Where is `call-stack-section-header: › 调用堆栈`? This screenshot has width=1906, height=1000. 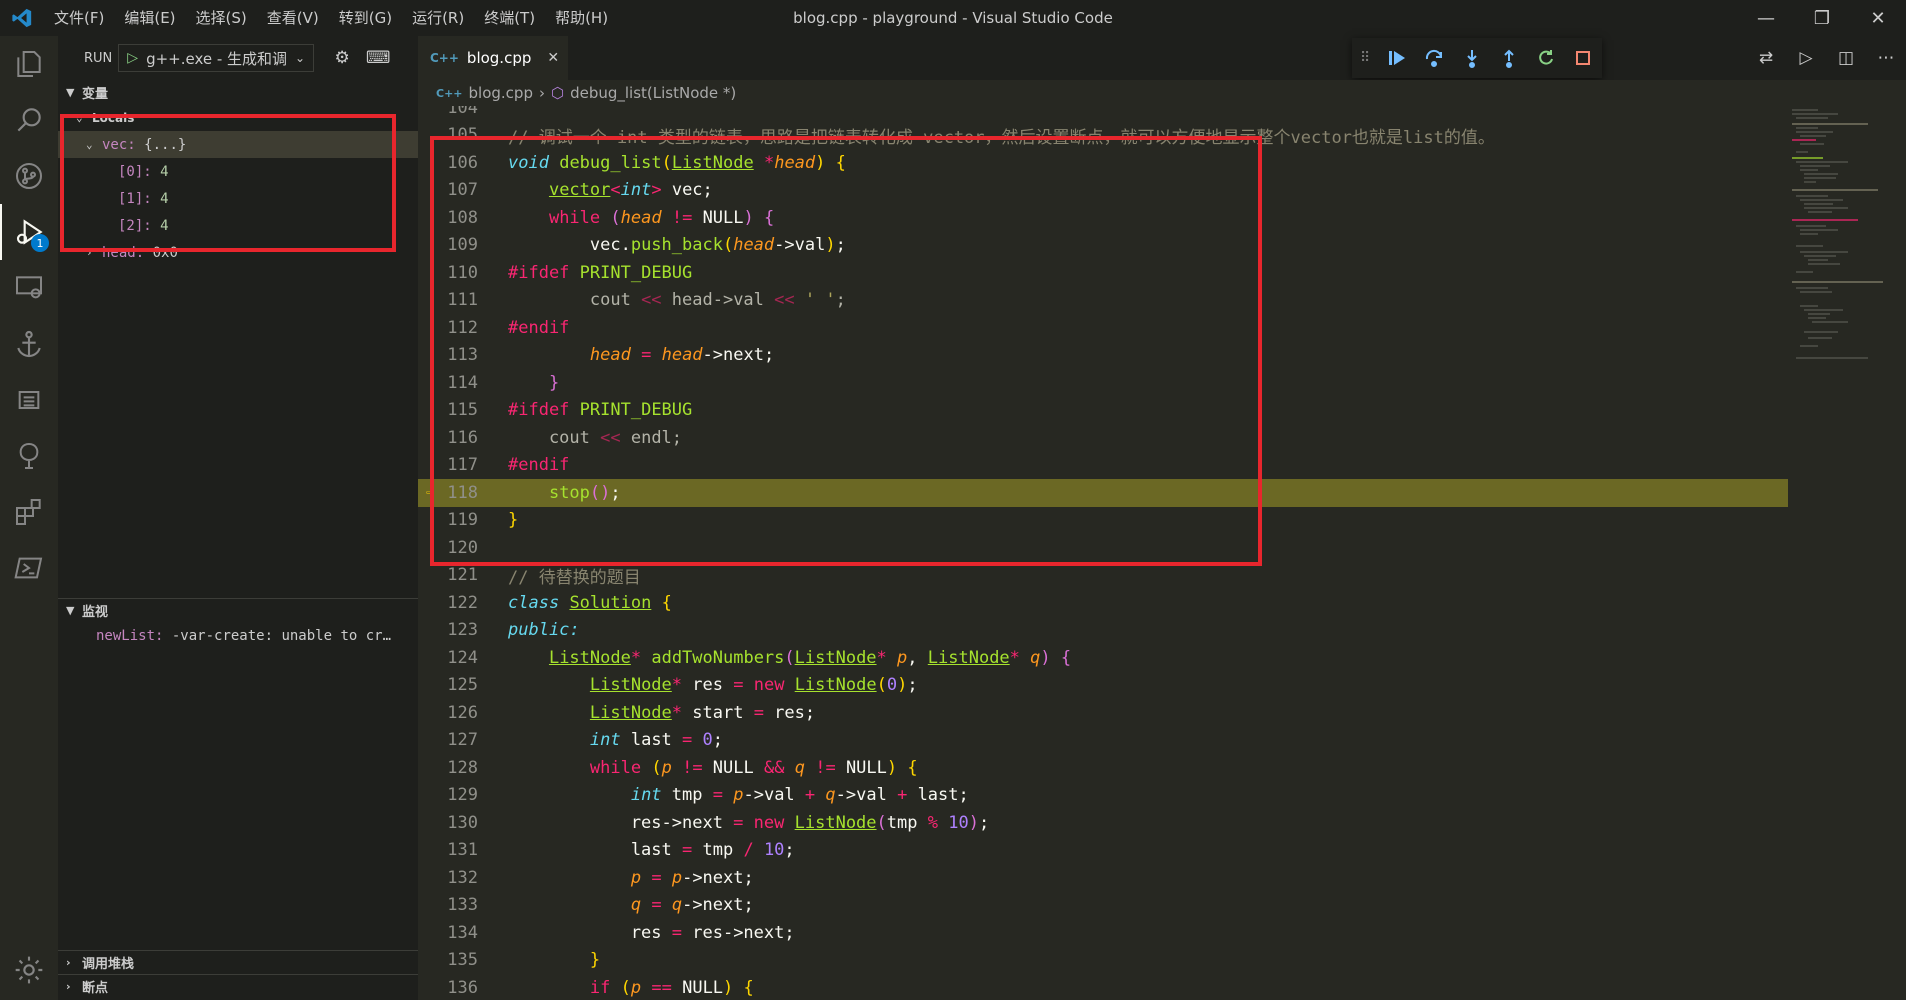 call-stack-section-header: › 调用堆栈 is located at coordinates (238, 962).